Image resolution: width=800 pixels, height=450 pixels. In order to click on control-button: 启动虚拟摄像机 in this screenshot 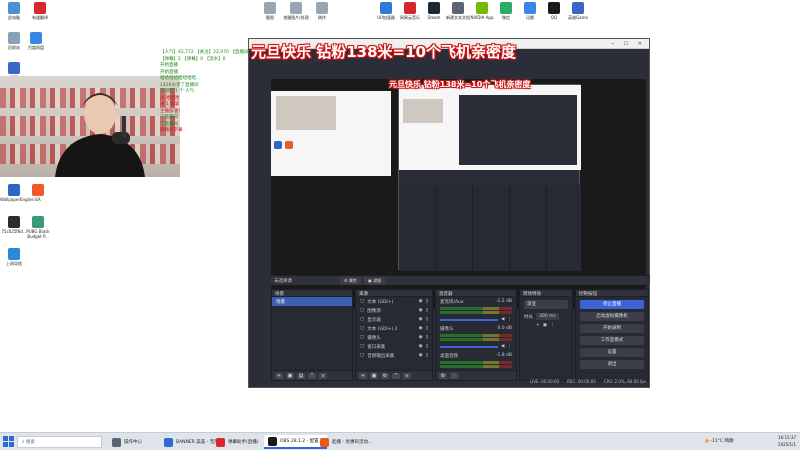, I will do `click(612, 316)`.